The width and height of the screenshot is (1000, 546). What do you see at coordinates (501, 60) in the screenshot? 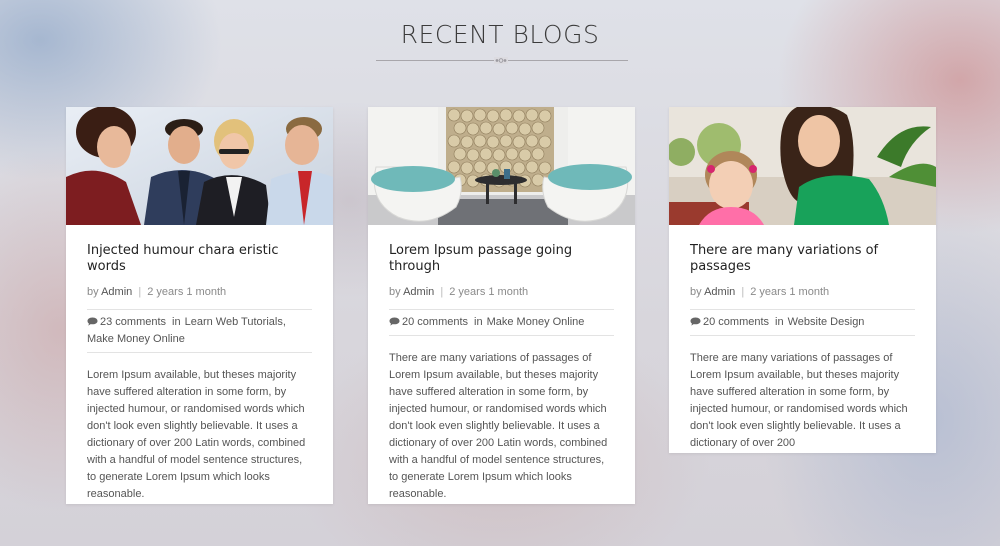
I see `divider-ornament-icon` at bounding box center [501, 60].